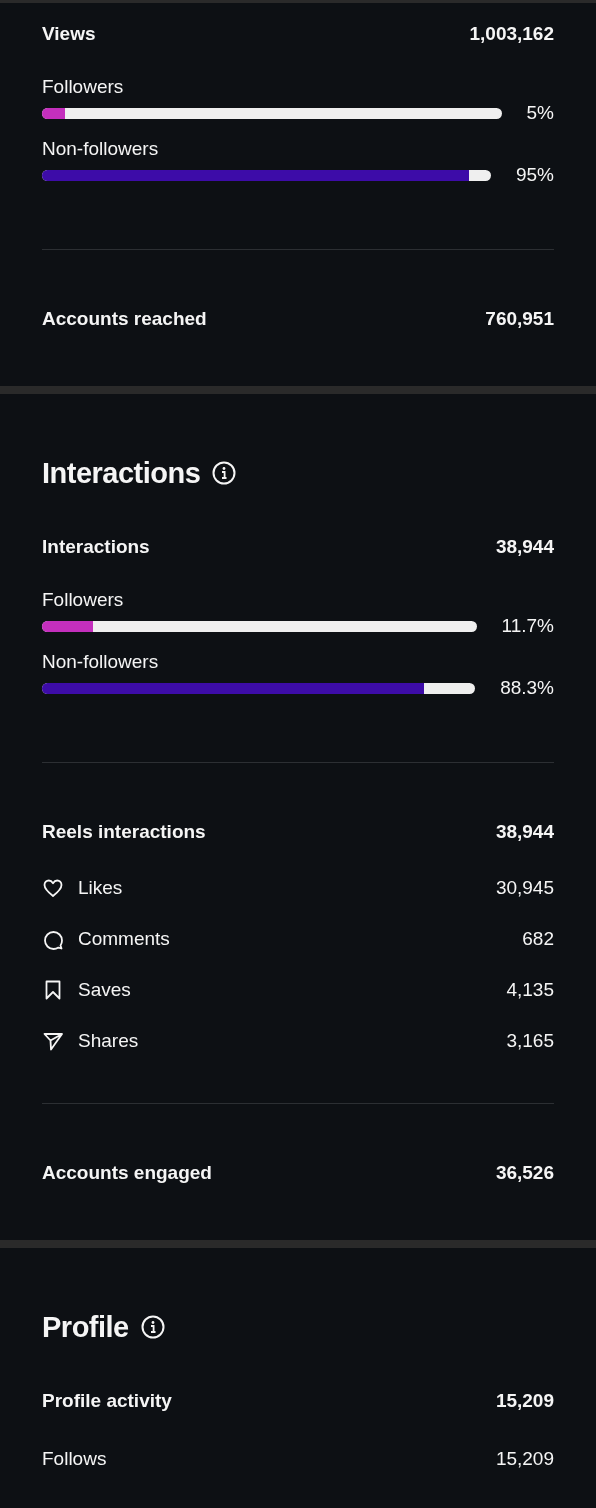 This screenshot has height=1508, width=596. Describe the element at coordinates (540, 112) in the screenshot. I see `percent-value: 5%` at that location.